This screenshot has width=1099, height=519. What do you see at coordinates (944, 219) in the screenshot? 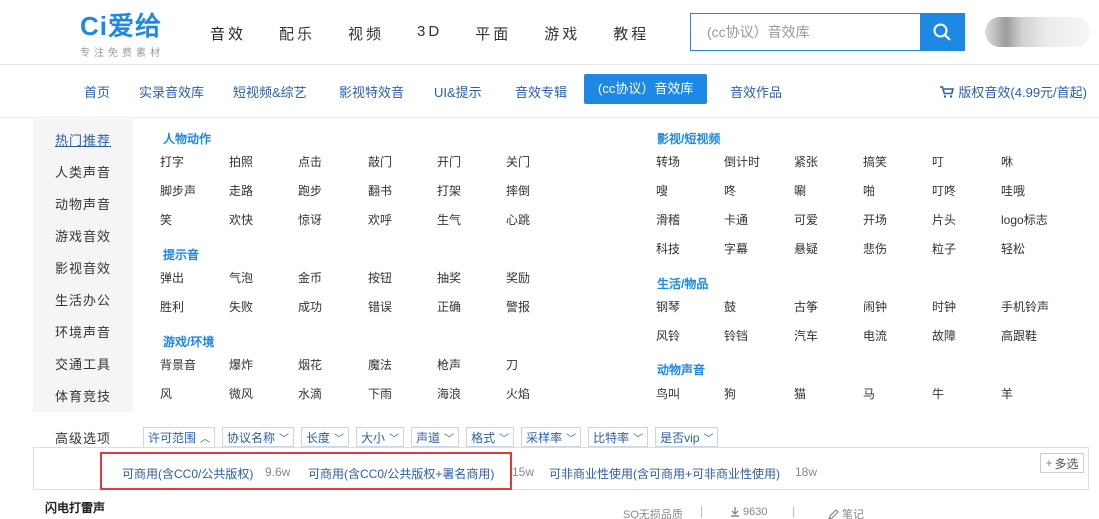
I see `tag-link: 片头` at bounding box center [944, 219].